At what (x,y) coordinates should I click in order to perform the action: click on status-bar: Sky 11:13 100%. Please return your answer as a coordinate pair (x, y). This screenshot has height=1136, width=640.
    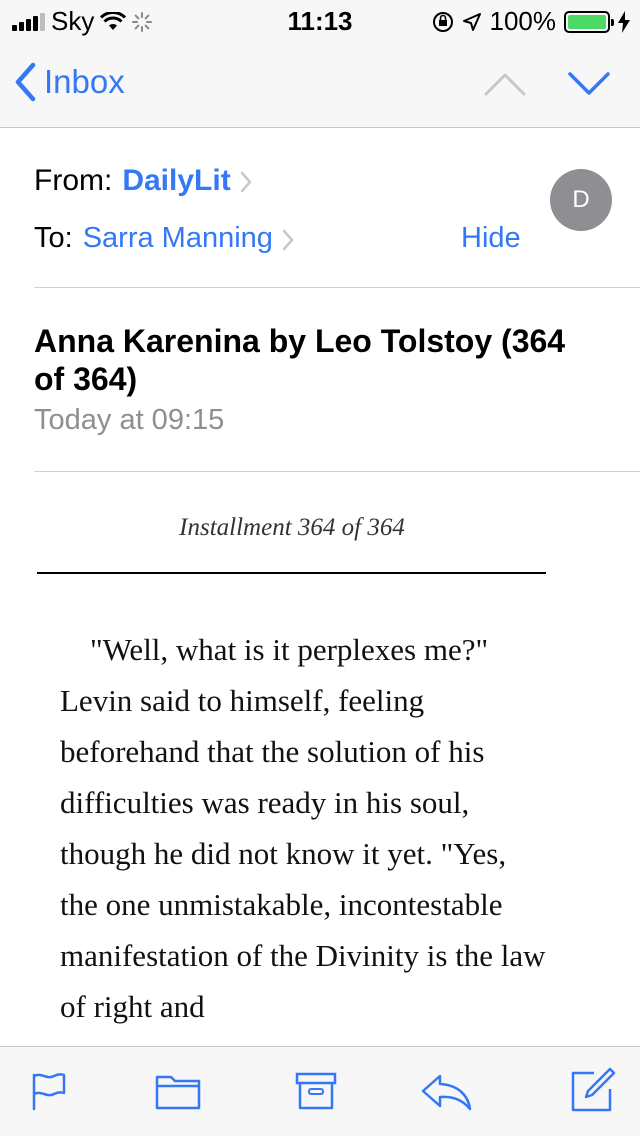
    Looking at the image, I should click on (320, 20).